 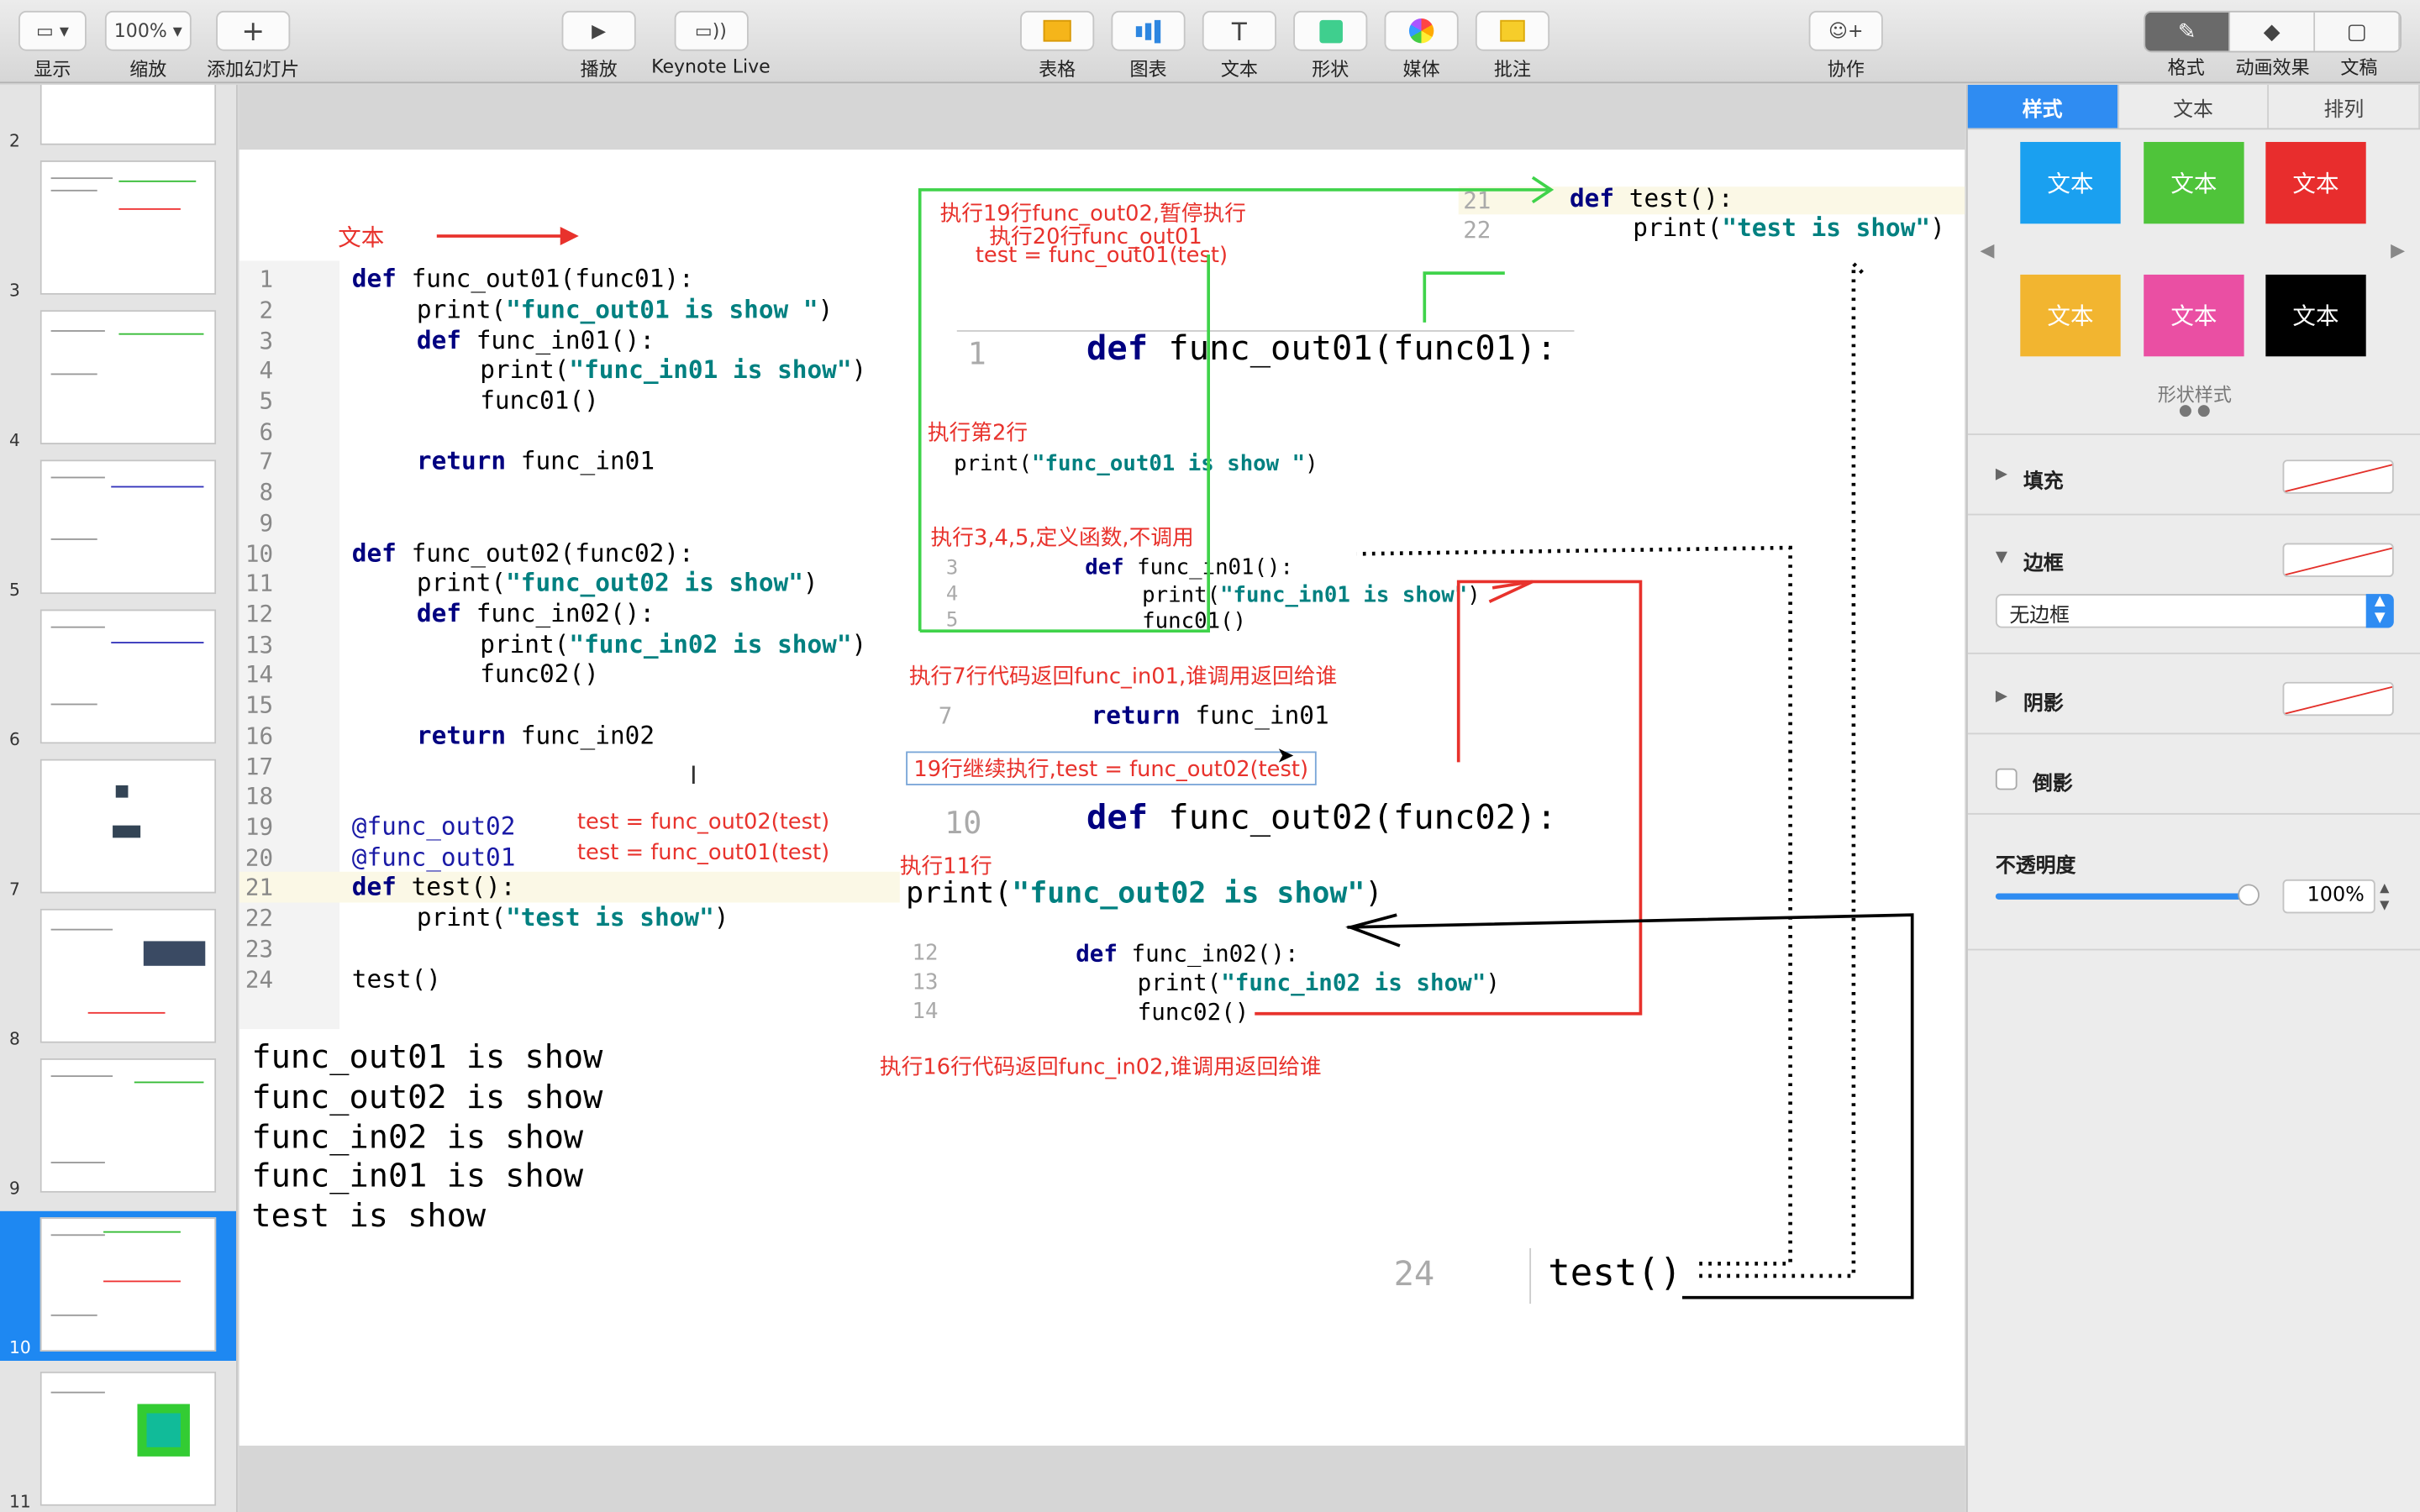 What do you see at coordinates (617, 582) in the screenshot?
I see `code-line-11: print("func_out02 is show")` at bounding box center [617, 582].